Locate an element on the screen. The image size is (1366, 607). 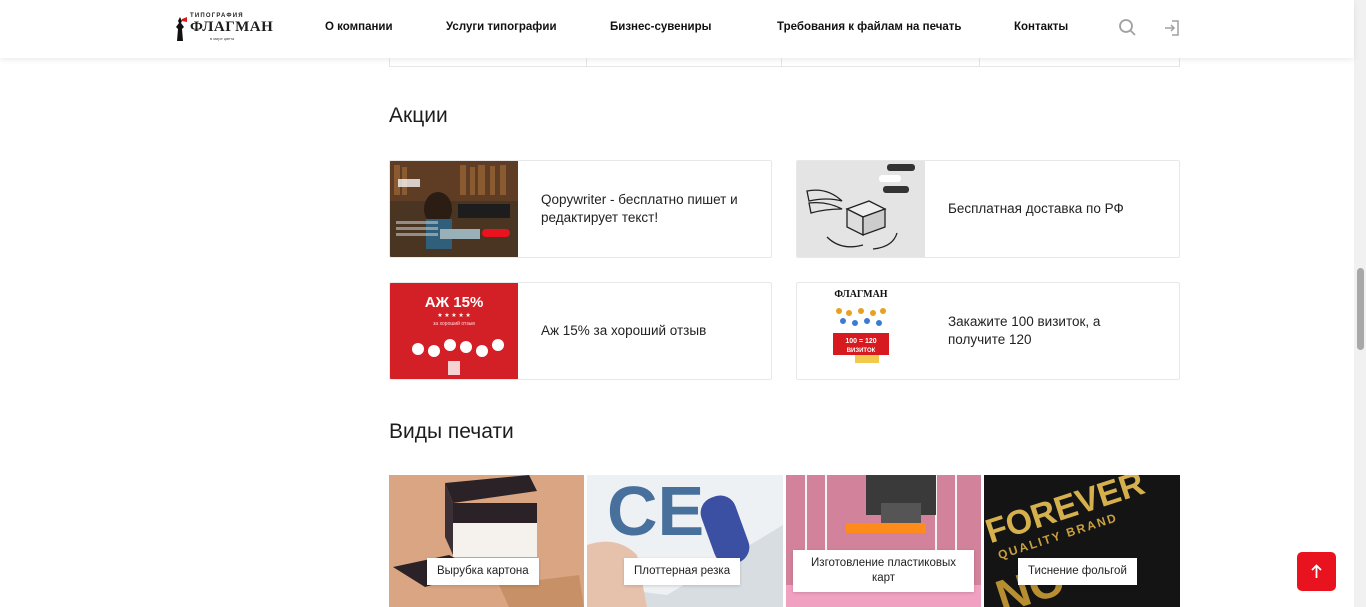
print-types-title: Виды печати is located at coordinates (451, 431).